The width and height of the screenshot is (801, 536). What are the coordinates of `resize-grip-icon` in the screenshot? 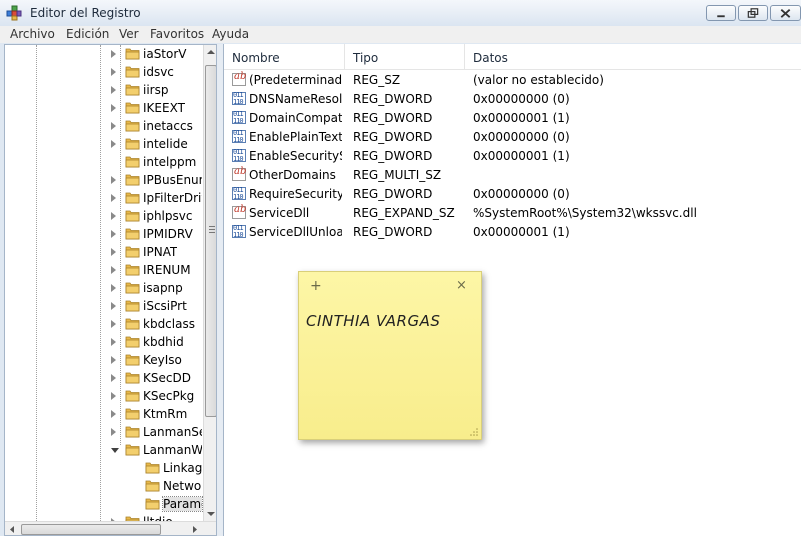 It's located at (474, 432).